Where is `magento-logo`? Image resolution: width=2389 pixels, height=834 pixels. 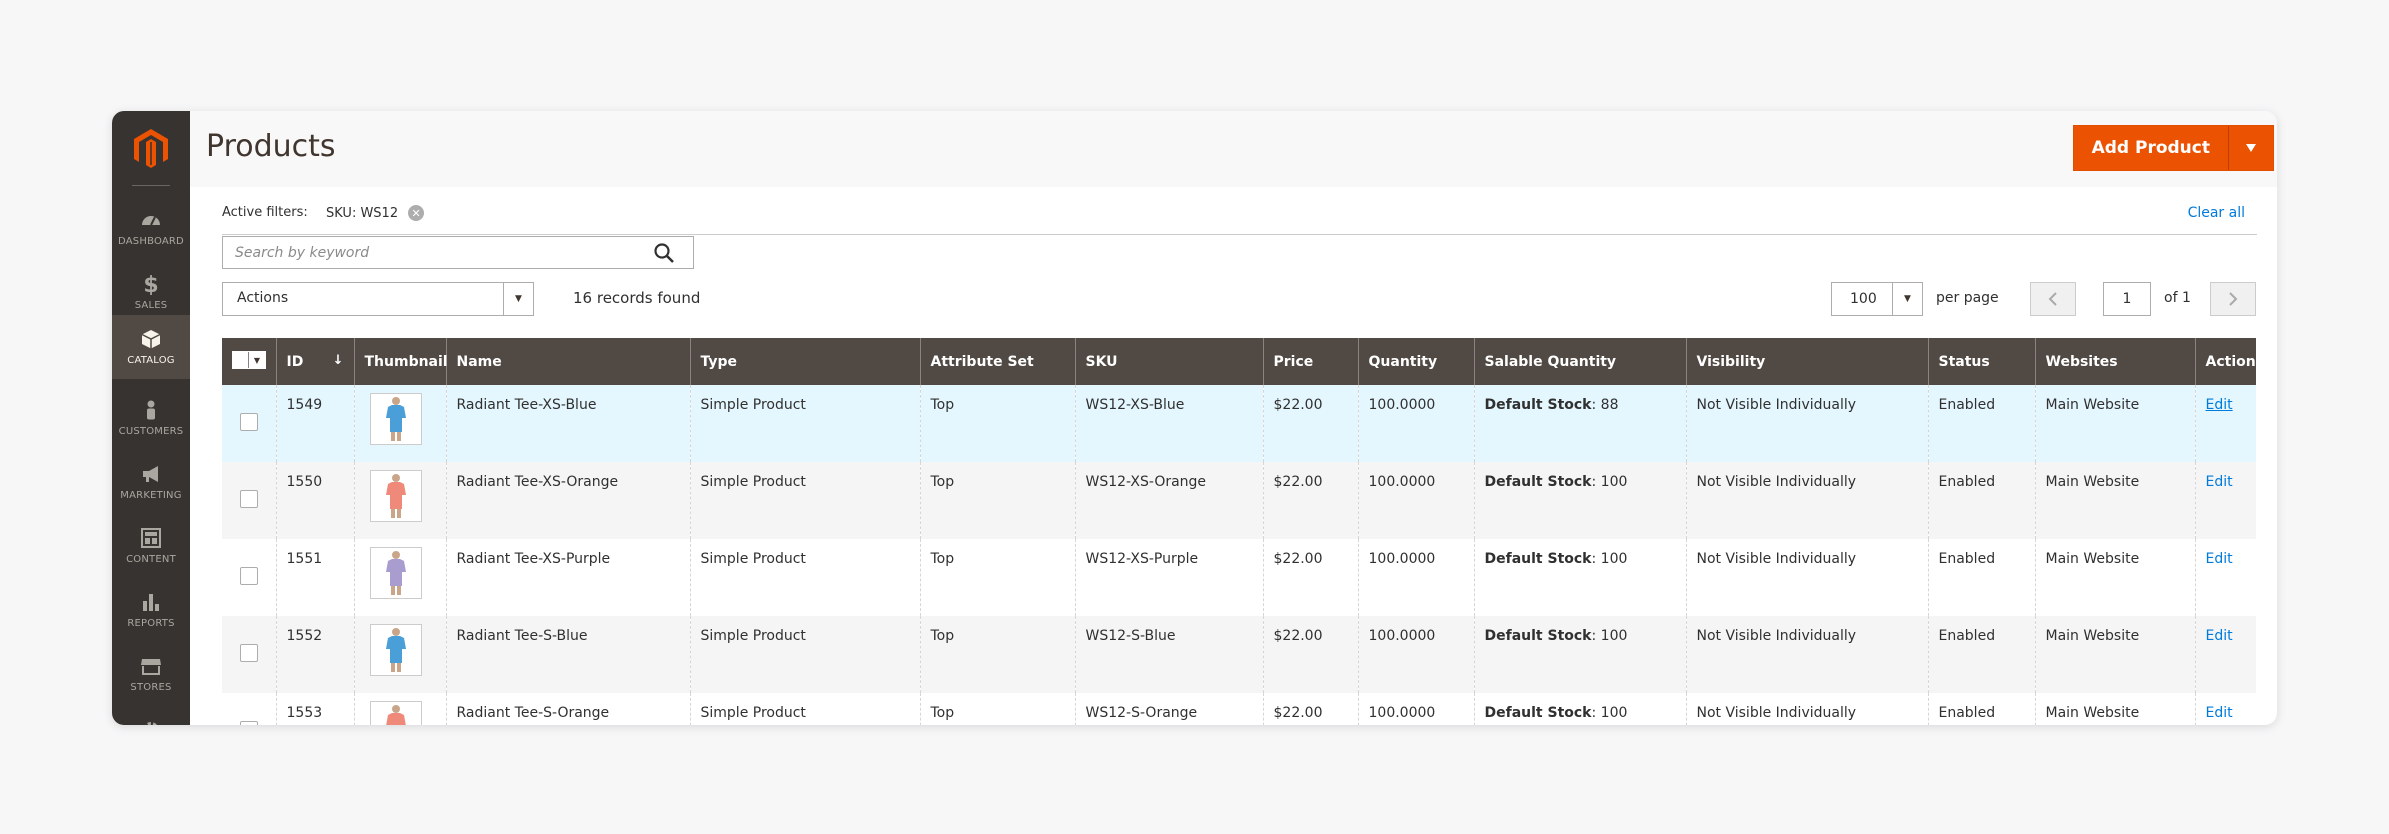
magento-logo is located at coordinates (151, 148).